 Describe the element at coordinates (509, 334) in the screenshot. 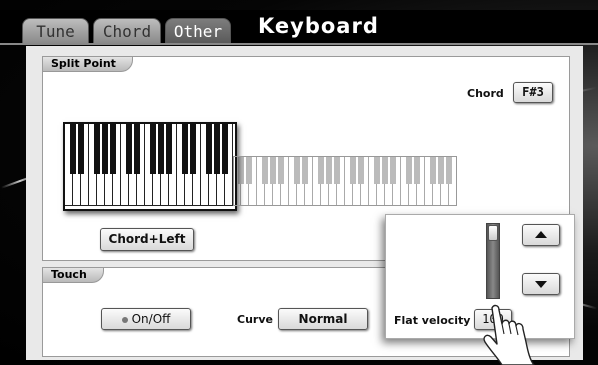

I see `pointing-hand-icon` at that location.